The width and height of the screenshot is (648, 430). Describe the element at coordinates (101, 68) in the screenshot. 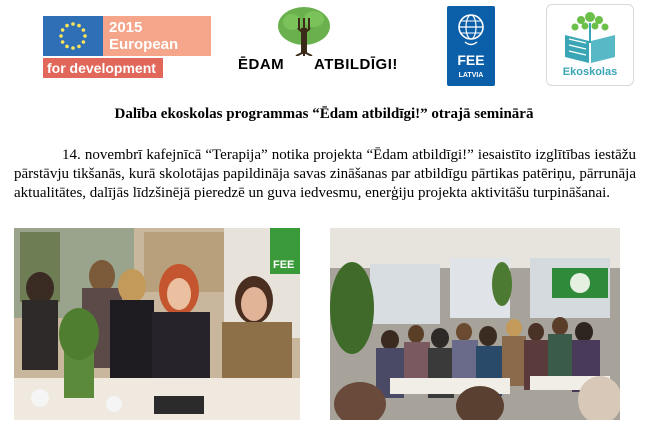

I see `eu-subtitle: for development` at that location.